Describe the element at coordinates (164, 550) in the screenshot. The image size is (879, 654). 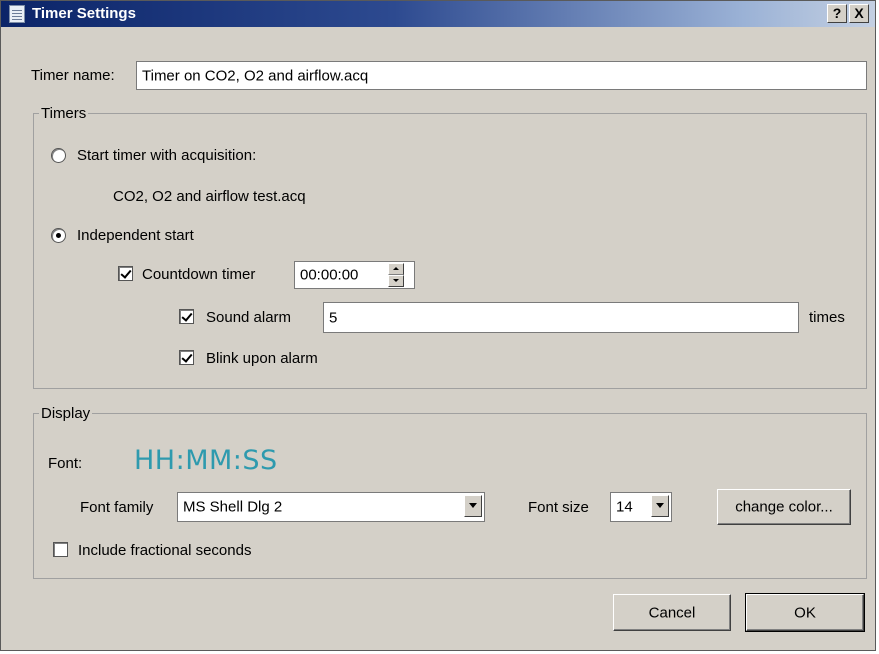
I see `fractional-seconds-label: Include fractional seconds` at that location.